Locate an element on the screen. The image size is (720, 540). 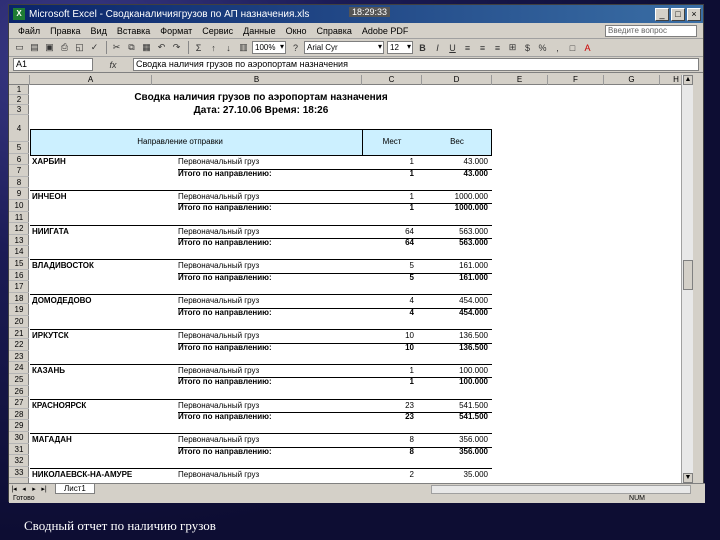
scroll-down-icon: ▼ is located at coordinates (688, 478).